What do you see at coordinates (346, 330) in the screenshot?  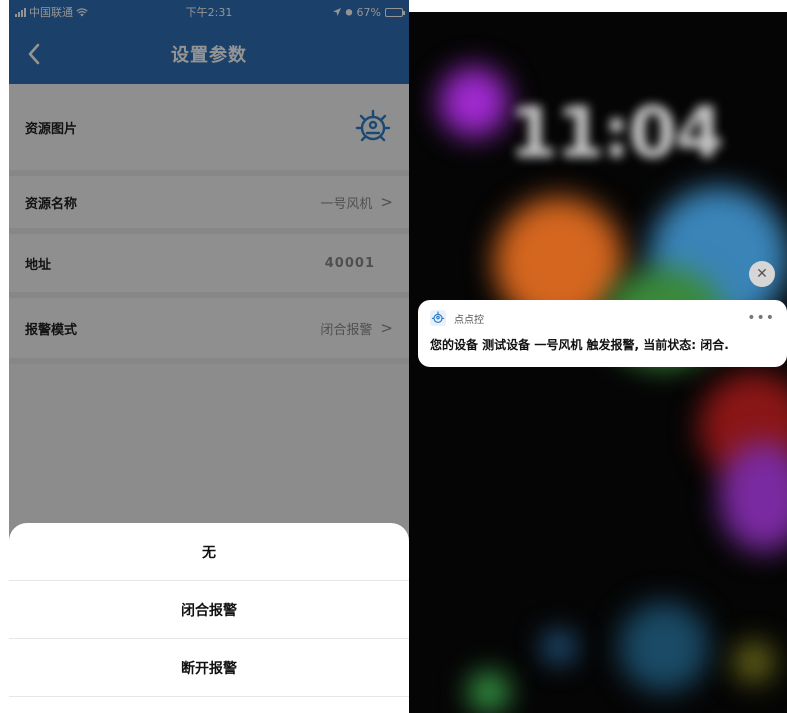 I see `alarm-mode-value: 闭合报警` at bounding box center [346, 330].